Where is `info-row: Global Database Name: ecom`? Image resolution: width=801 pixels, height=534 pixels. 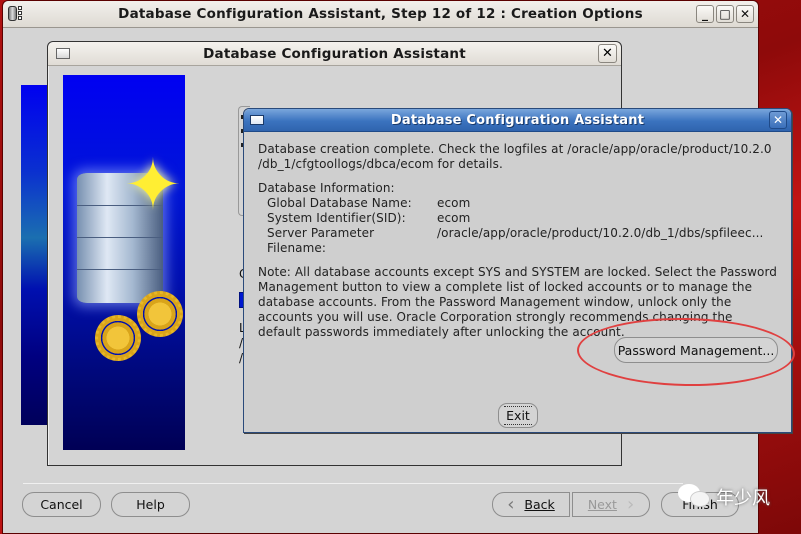
info-row: Global Database Name: ecom is located at coordinates (522, 203).